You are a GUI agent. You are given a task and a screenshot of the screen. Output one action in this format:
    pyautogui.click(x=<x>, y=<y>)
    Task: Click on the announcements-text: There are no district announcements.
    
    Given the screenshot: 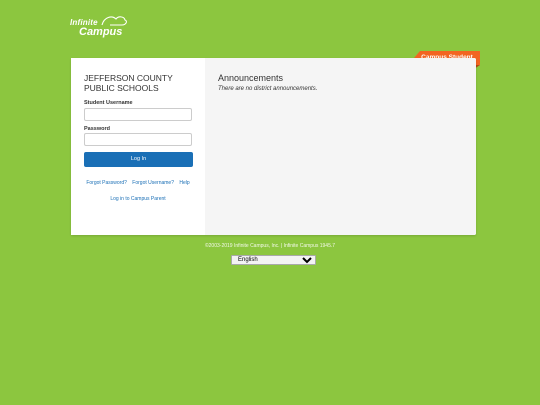 What is the action you would take?
    pyautogui.click(x=268, y=89)
    